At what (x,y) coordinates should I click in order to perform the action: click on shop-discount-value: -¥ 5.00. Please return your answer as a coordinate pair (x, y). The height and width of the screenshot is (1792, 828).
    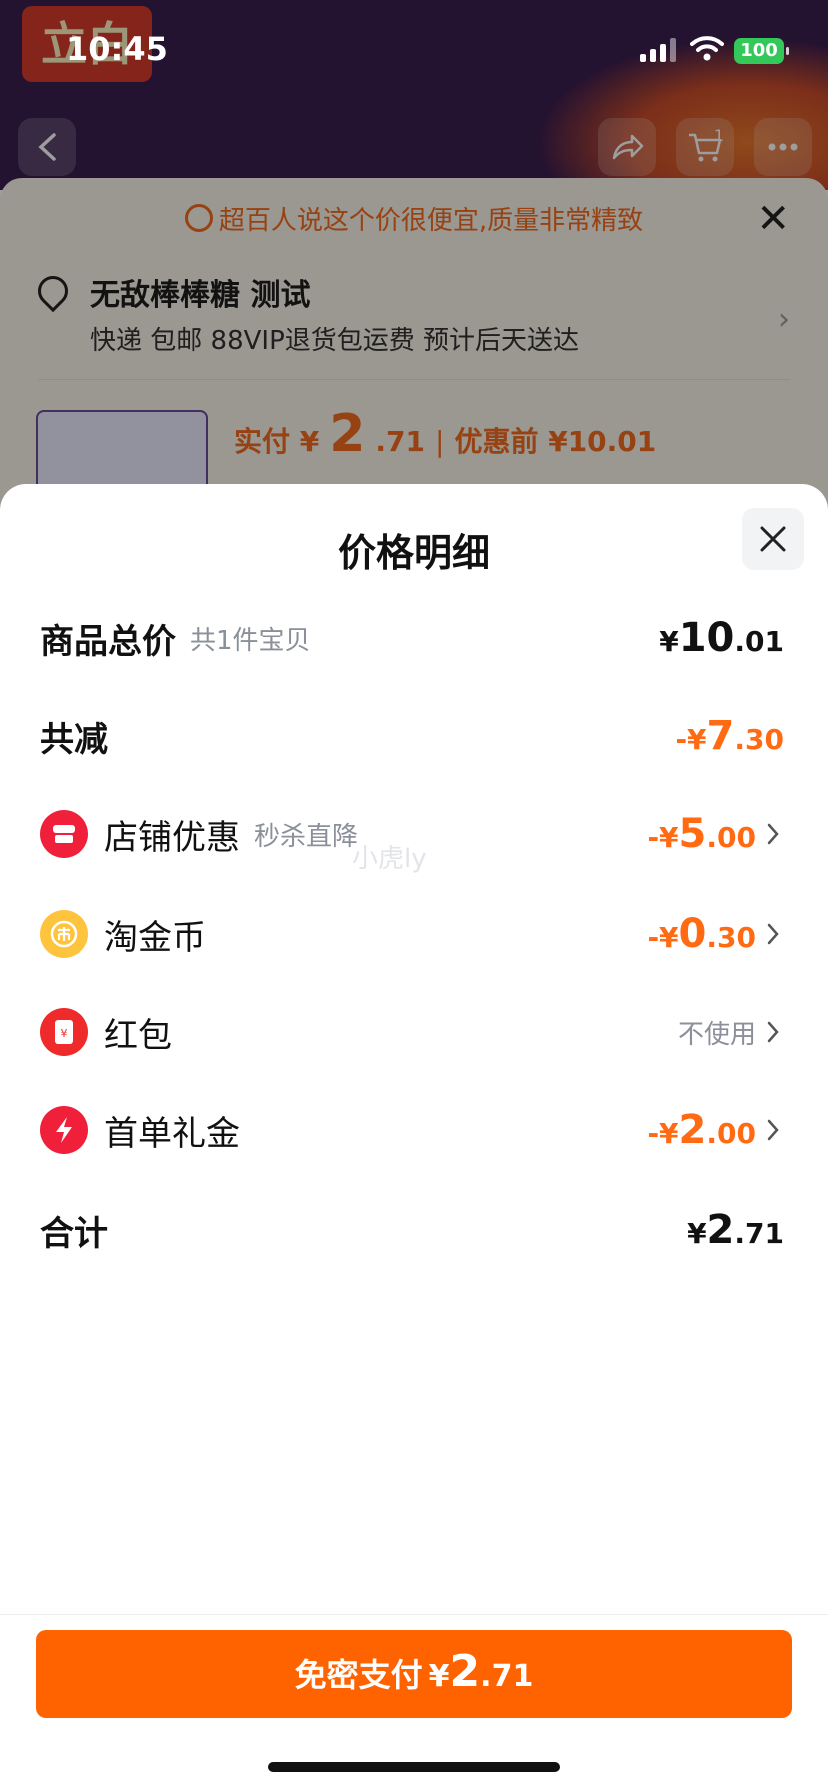
    Looking at the image, I should click on (701, 834).